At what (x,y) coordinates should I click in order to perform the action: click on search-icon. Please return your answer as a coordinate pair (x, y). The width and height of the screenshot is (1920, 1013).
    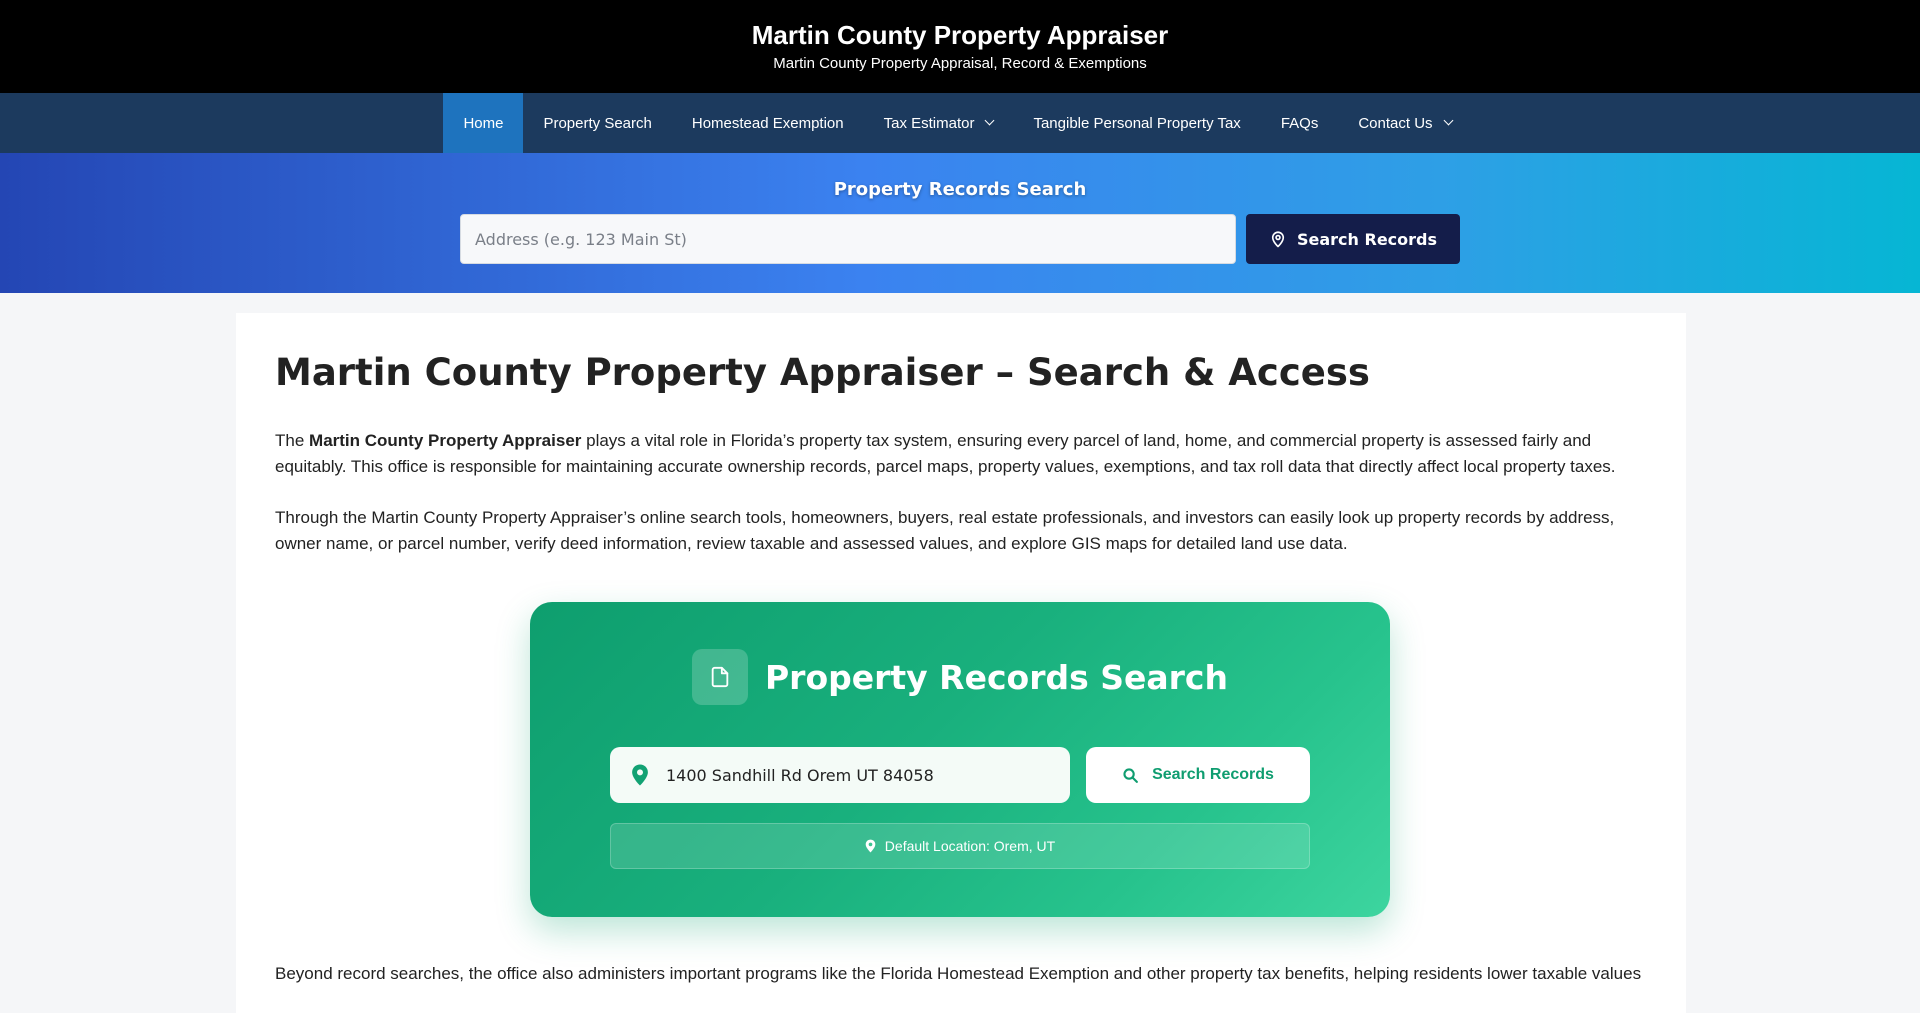
    Looking at the image, I should click on (1130, 775).